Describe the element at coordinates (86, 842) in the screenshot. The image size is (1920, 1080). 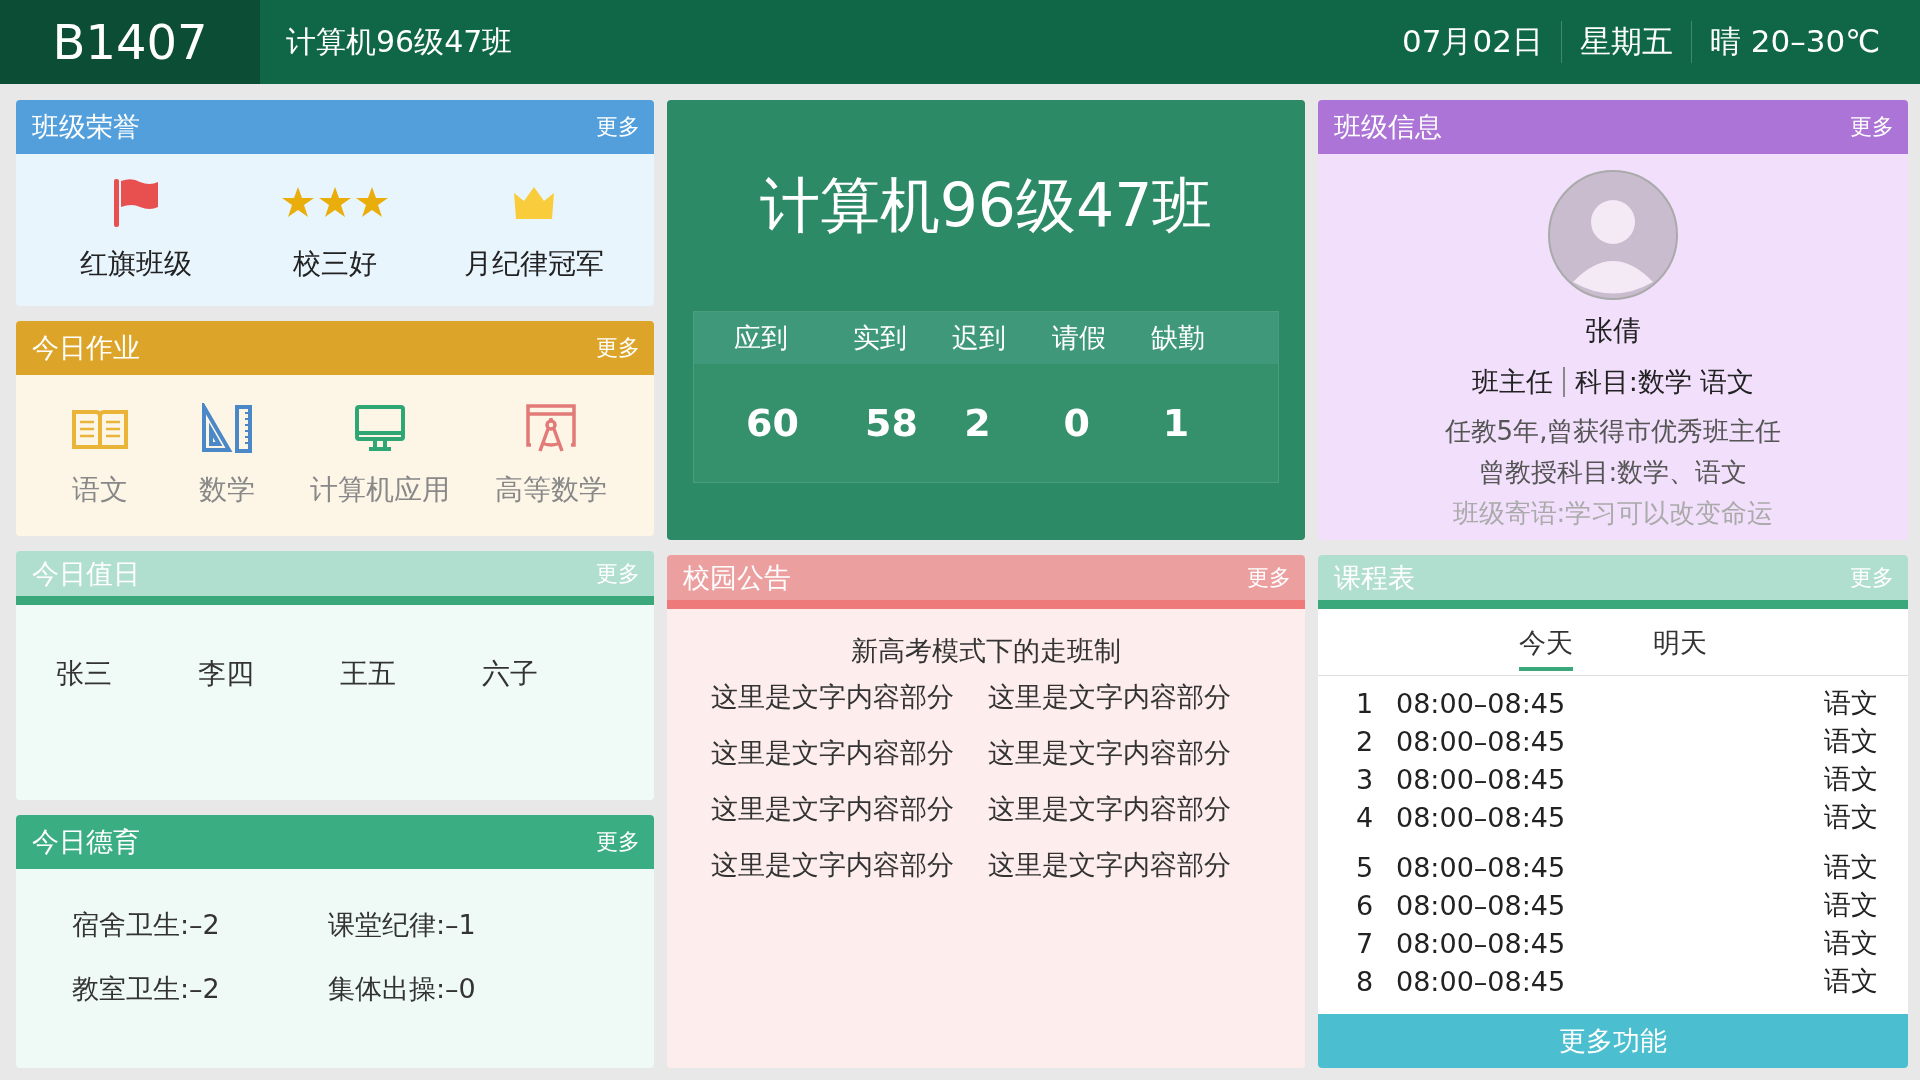
I see `card-title: 今日德育` at that location.